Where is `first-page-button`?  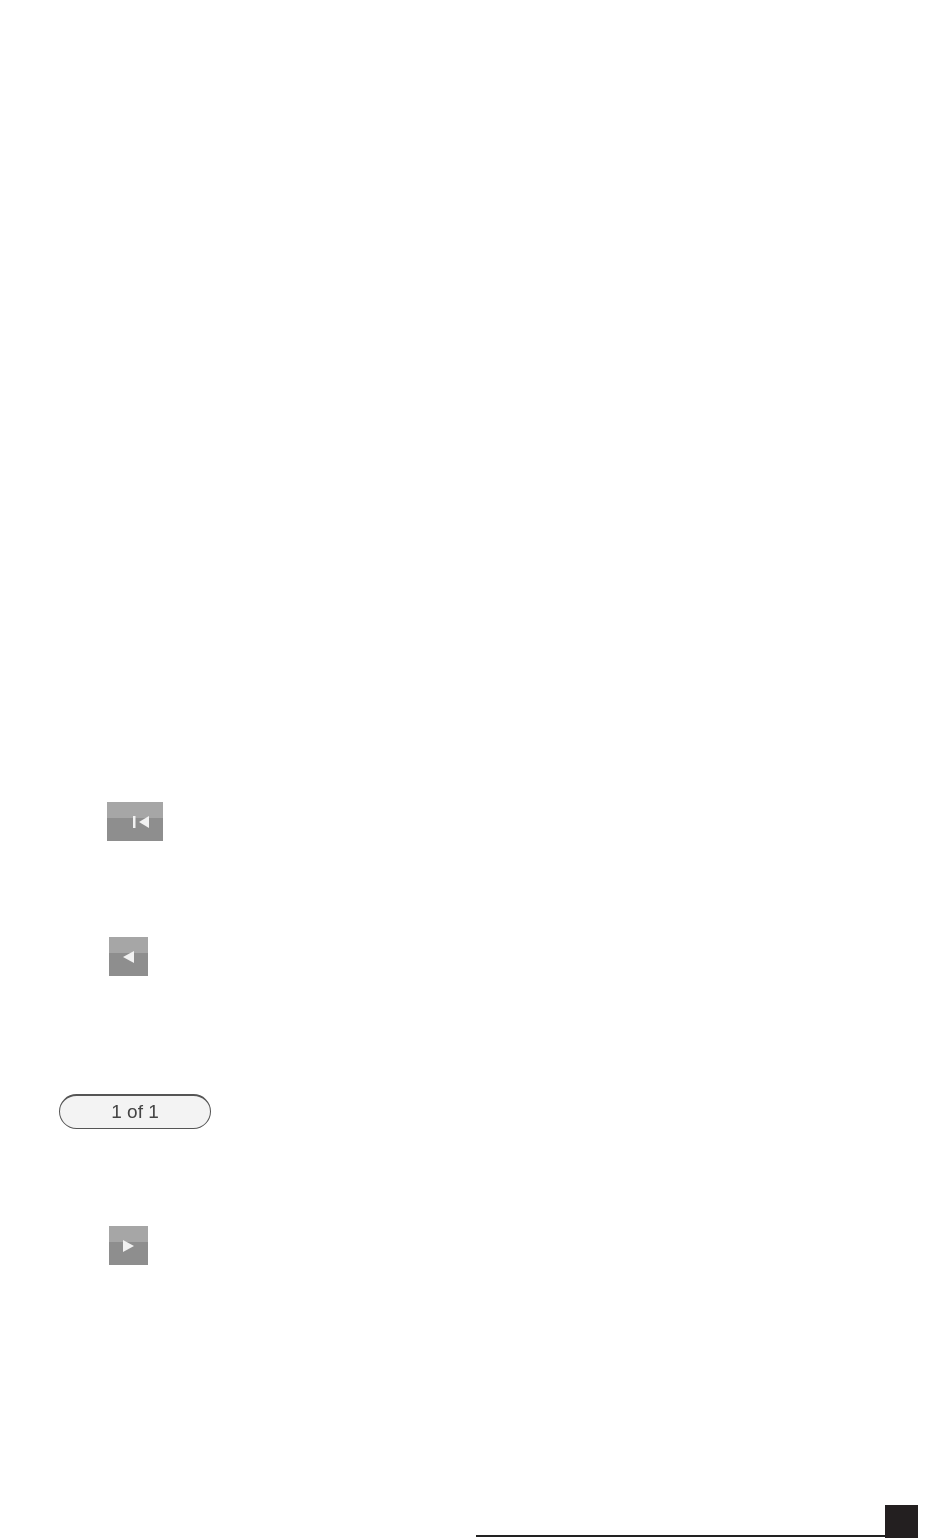
first-page-button is located at coordinates (135, 821).